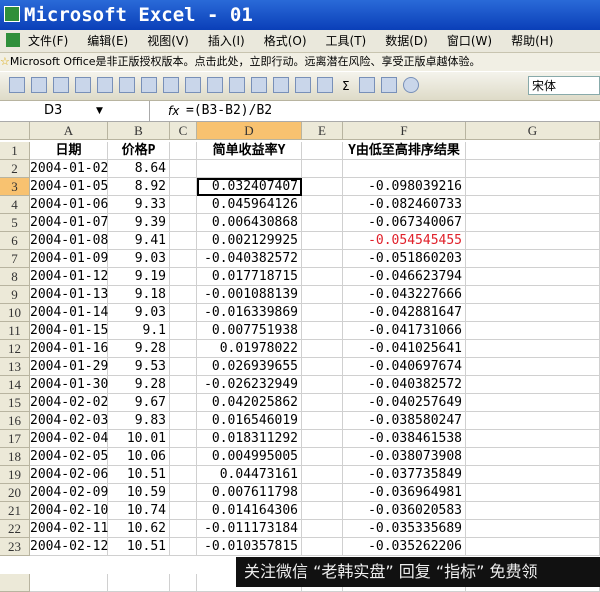  I want to click on price-cell: 9.83, so click(139, 421).